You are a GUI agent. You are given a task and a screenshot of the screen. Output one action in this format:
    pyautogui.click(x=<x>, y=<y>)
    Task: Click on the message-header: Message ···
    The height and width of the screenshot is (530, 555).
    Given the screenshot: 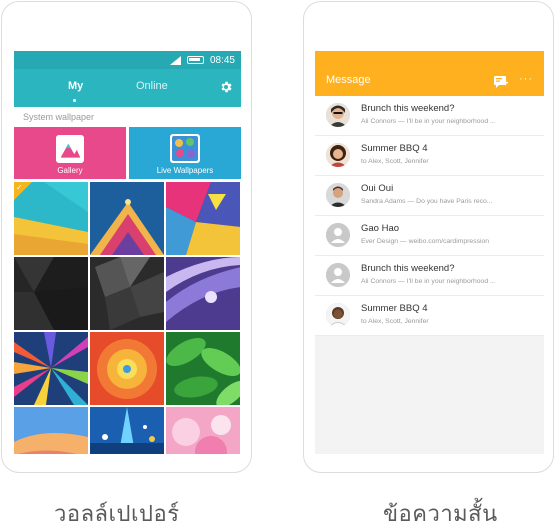 What is the action you would take?
    pyautogui.click(x=429, y=73)
    